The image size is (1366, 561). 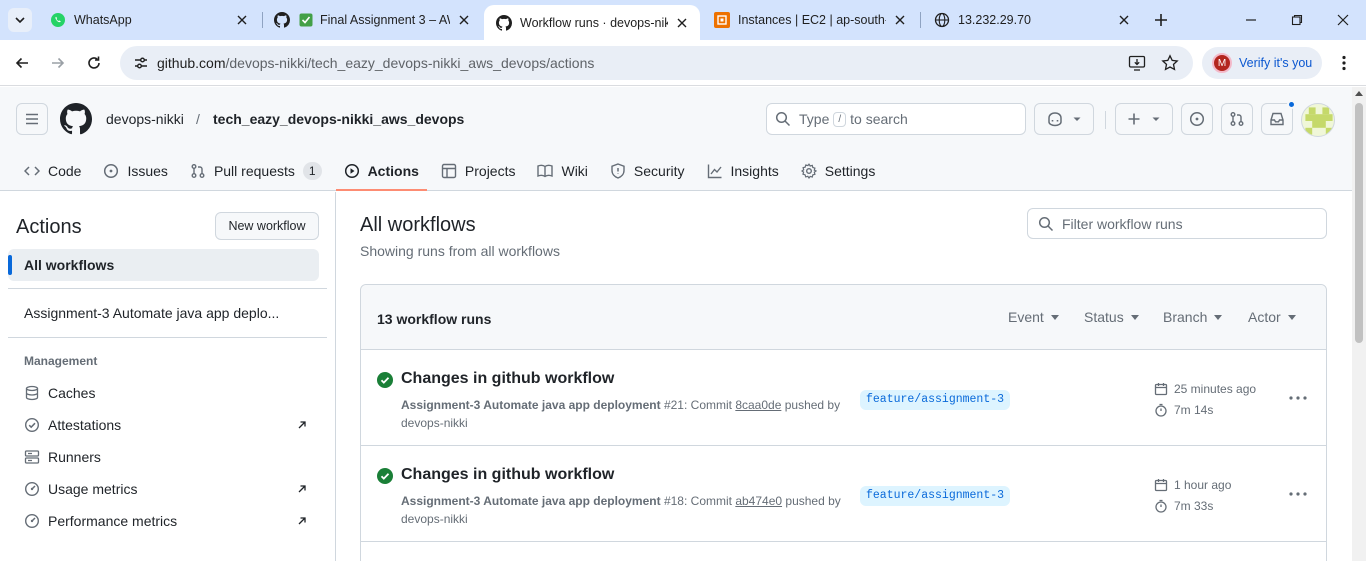 What do you see at coordinates (1318, 120) in the screenshot?
I see `user-avatar` at bounding box center [1318, 120].